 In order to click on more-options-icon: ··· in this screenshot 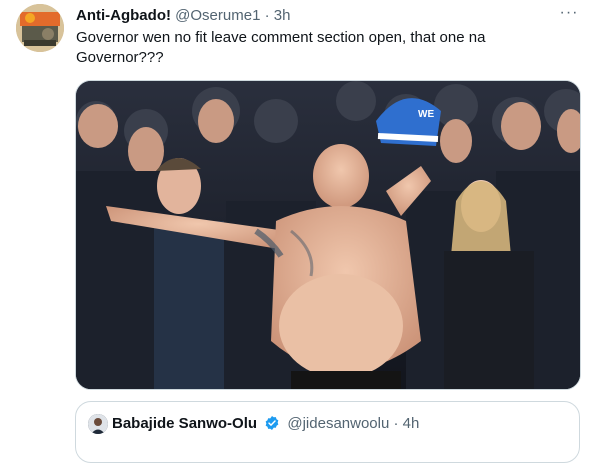, I will do `click(569, 13)`.